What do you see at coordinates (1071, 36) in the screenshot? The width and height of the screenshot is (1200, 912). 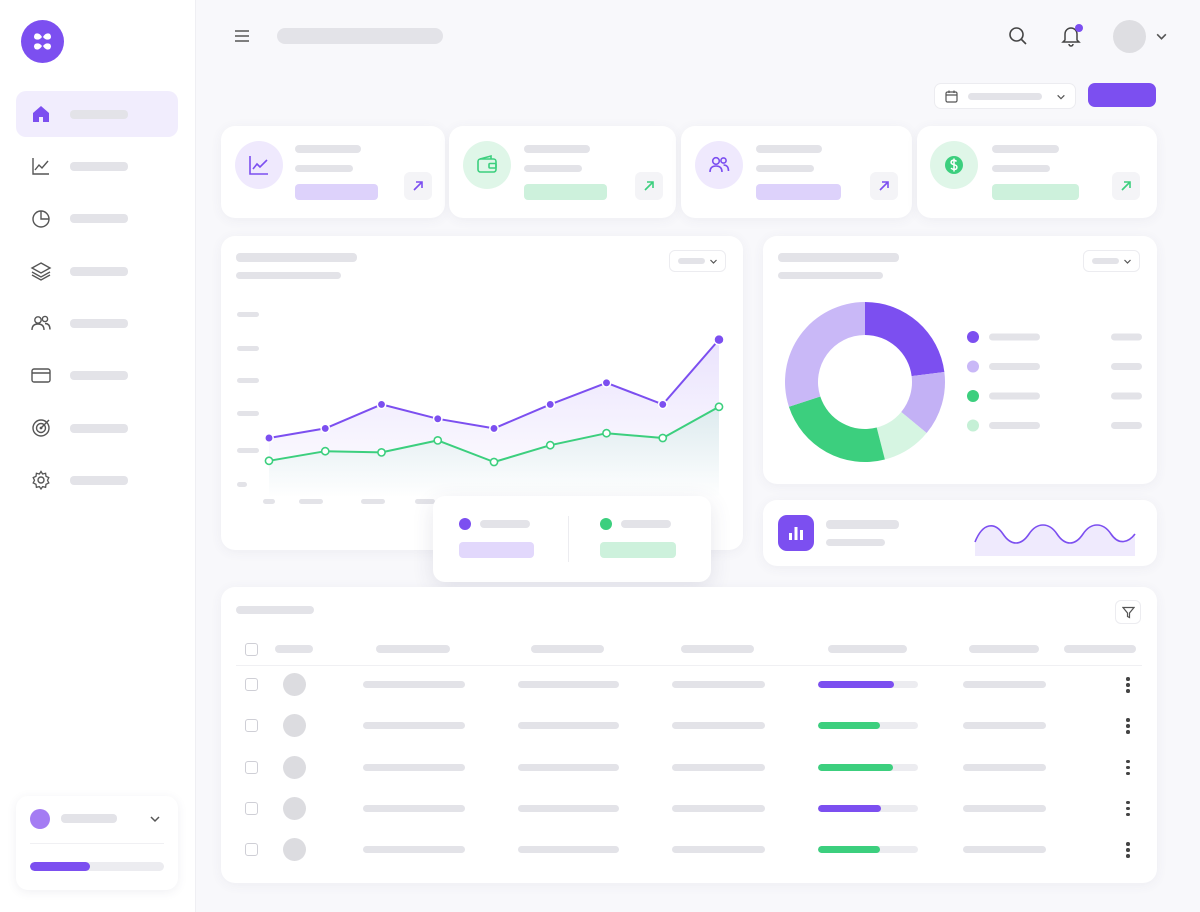 I see `notification-button` at bounding box center [1071, 36].